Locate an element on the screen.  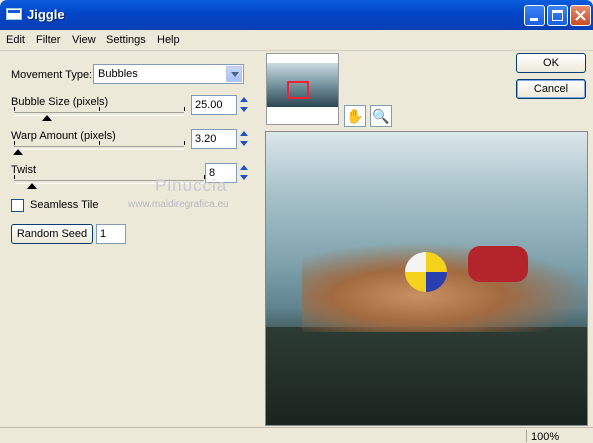
warp-amount-value: 3.20 is located at coordinates (206, 139).